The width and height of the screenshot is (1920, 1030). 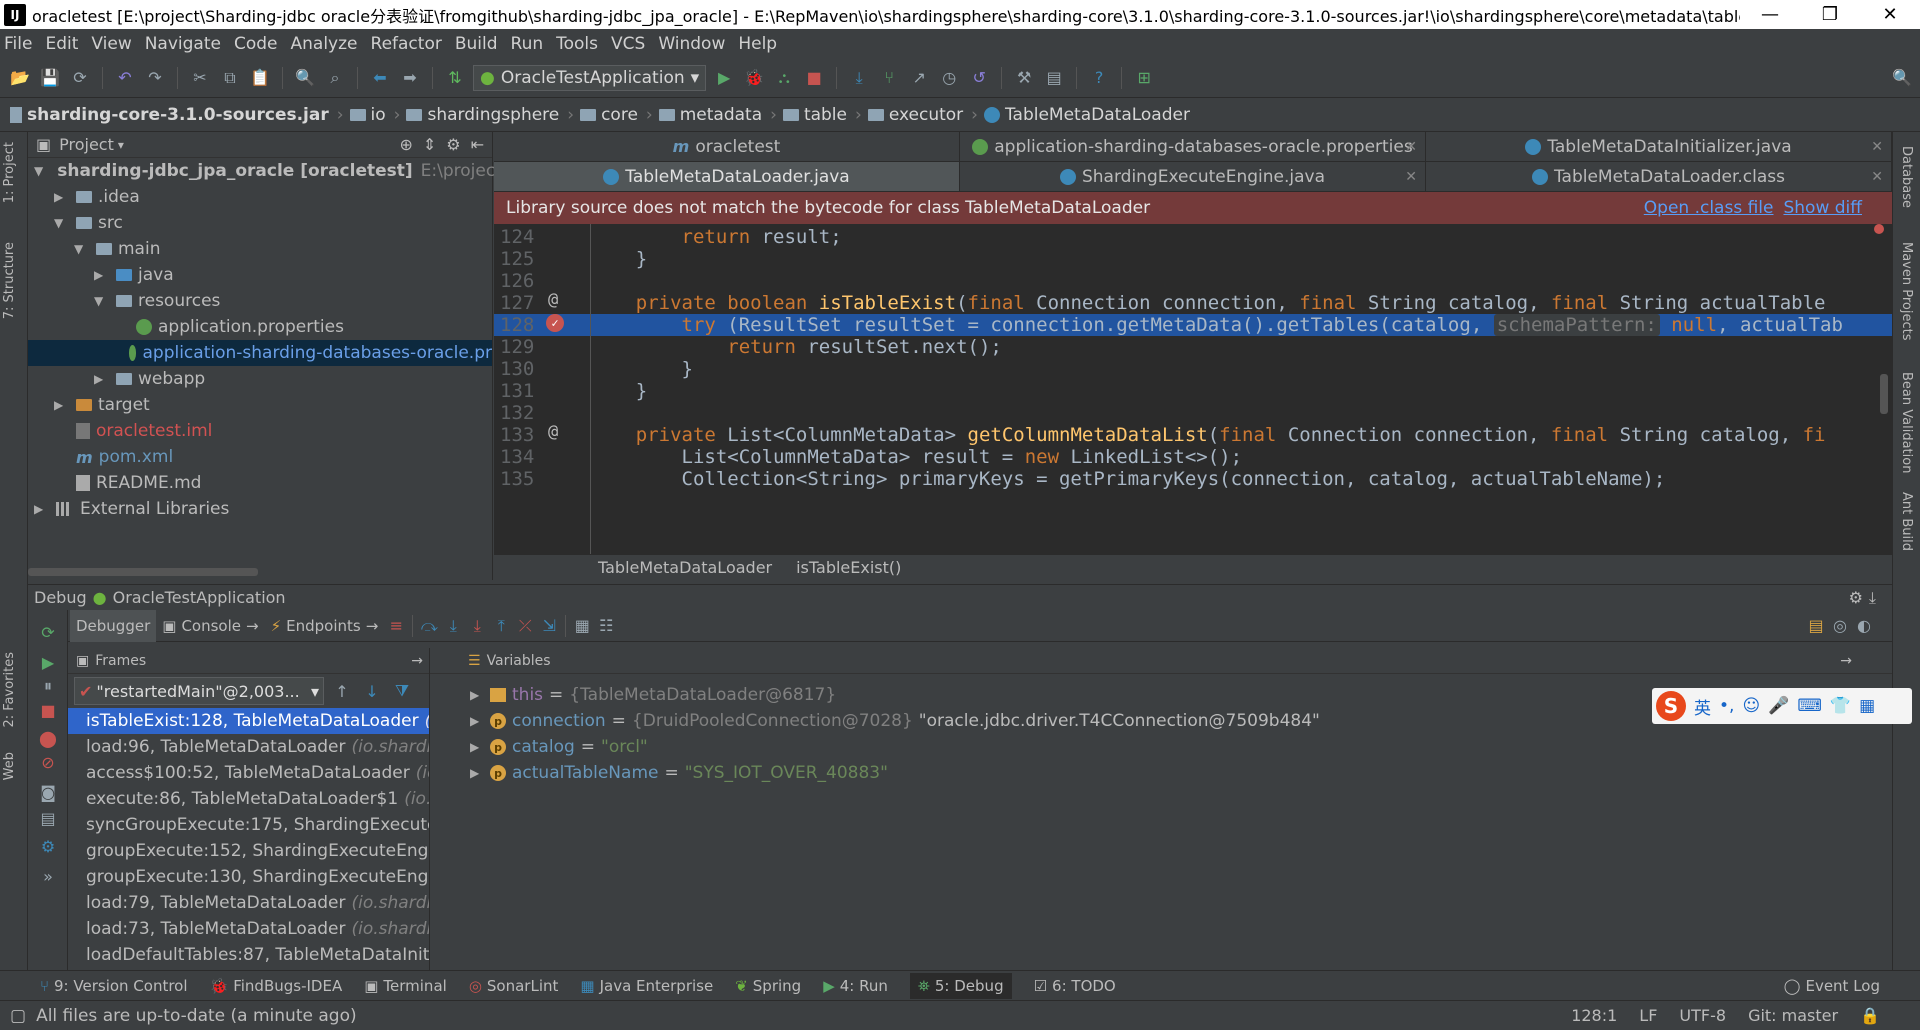 I want to click on settings-icon: ⚒, so click(x=1024, y=78).